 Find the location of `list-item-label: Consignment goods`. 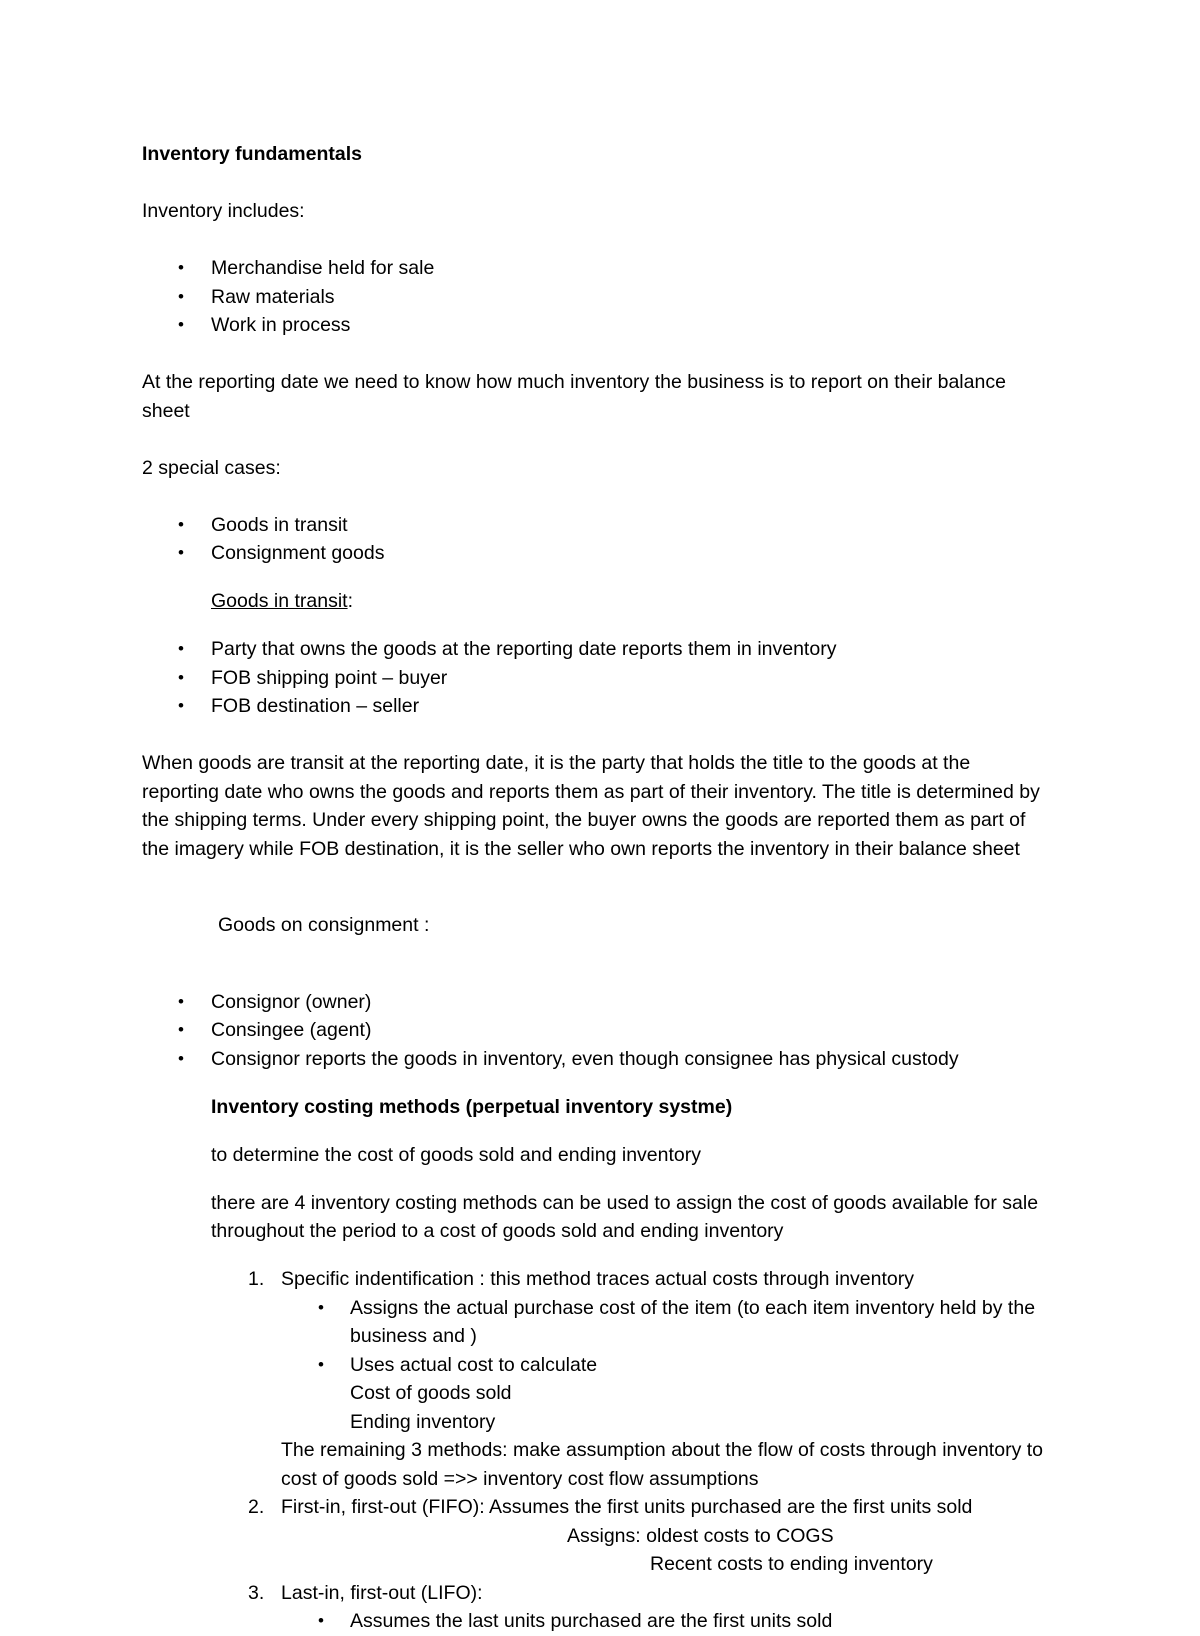

list-item-label: Consignment goods is located at coordinates (298, 553).